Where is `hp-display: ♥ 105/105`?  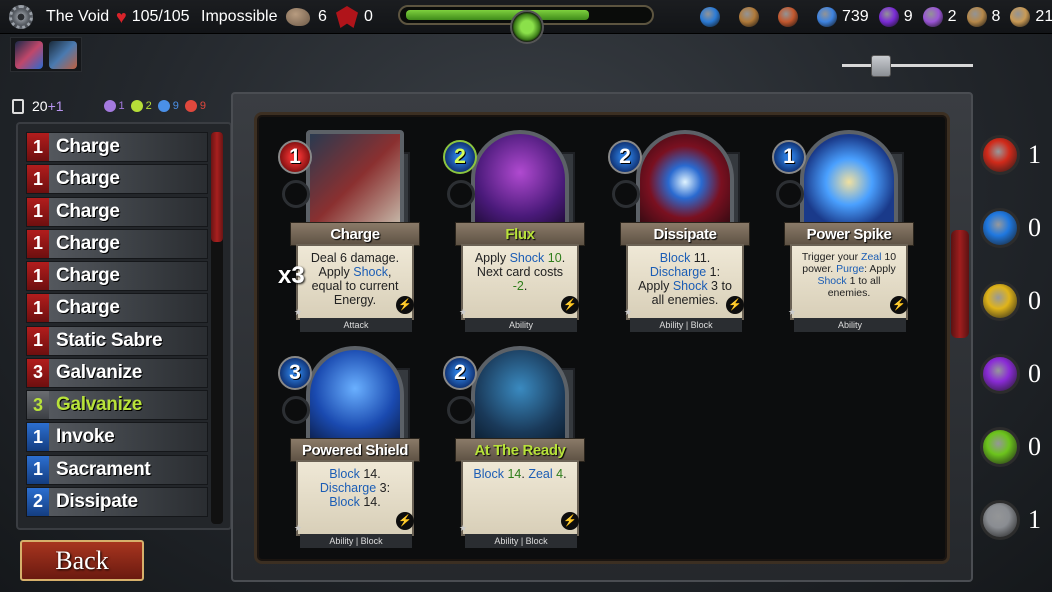
hp-display: ♥ 105/105 is located at coordinates (153, 17).